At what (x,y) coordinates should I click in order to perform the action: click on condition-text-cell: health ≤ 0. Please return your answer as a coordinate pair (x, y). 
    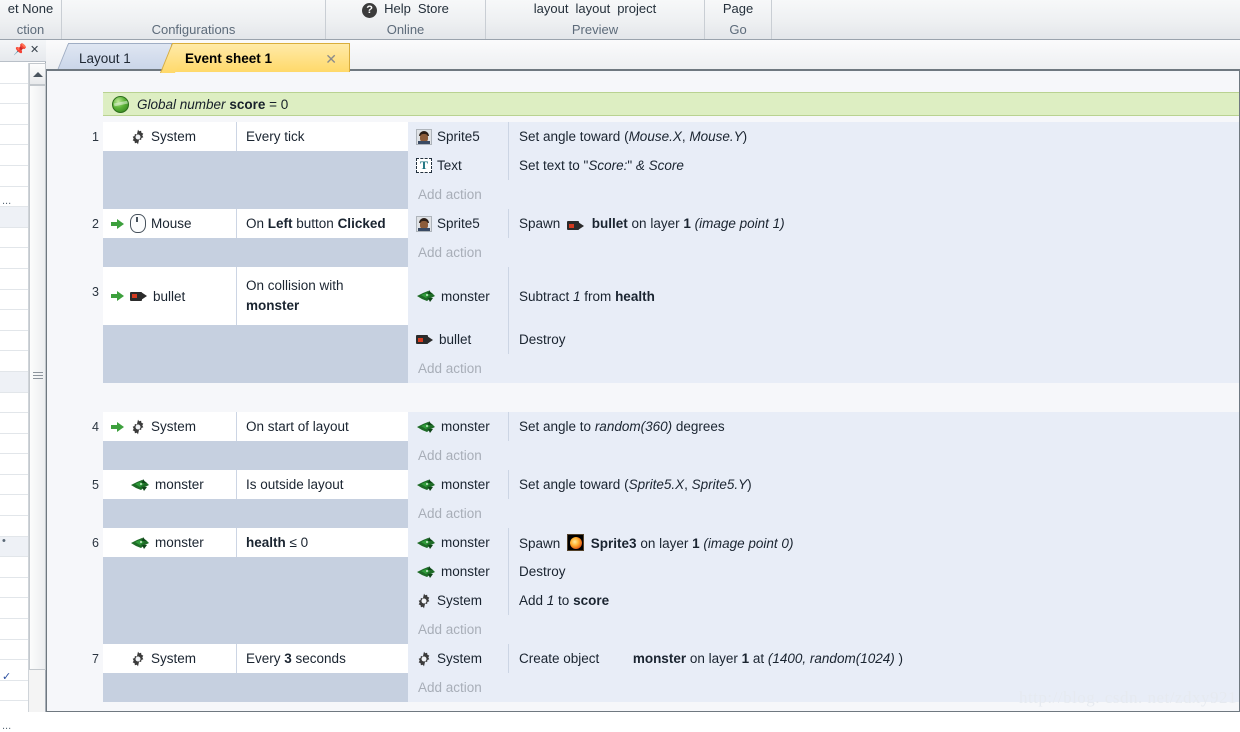
    Looking at the image, I should click on (322, 542).